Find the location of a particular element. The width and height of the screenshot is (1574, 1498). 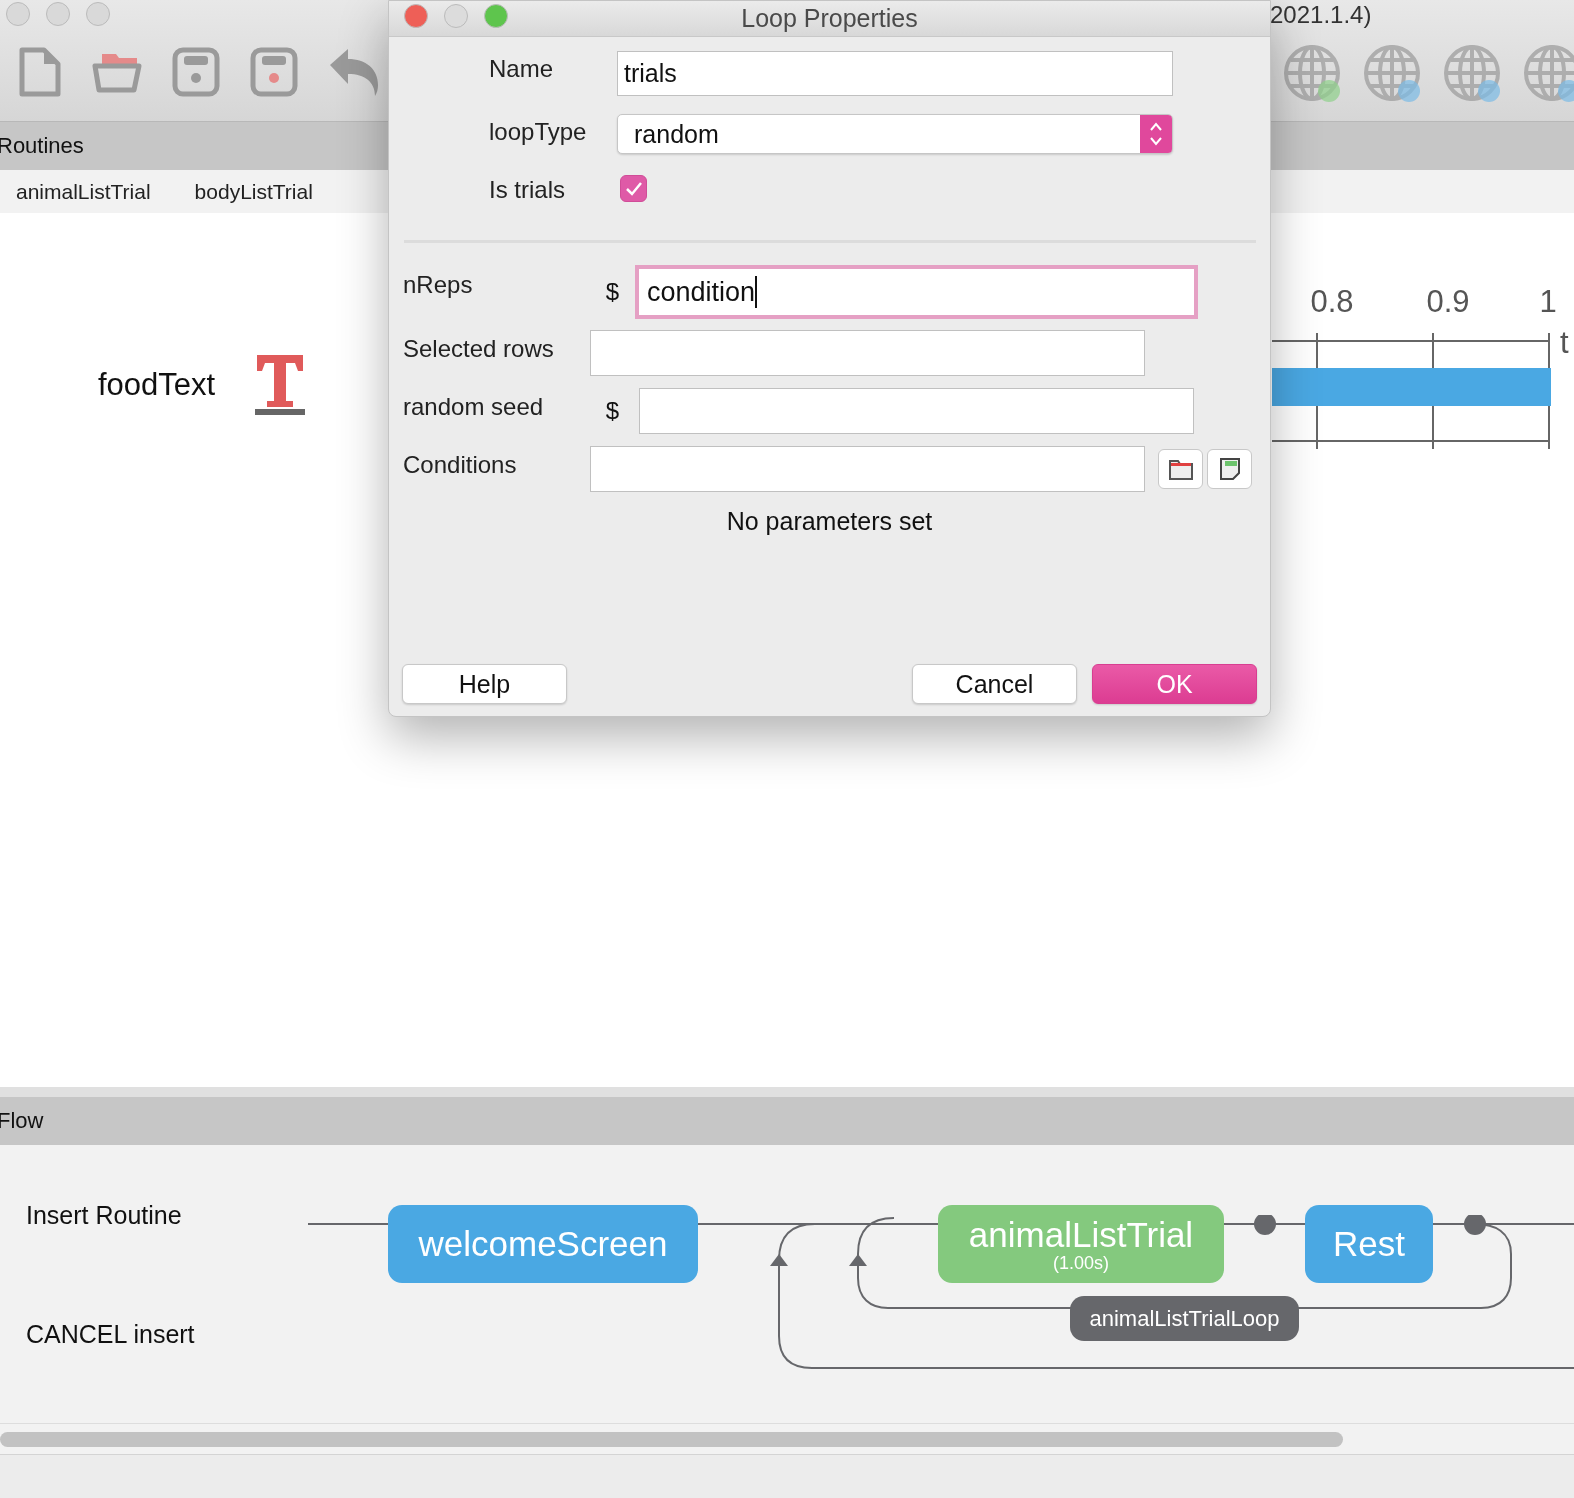

text-component-icon is located at coordinates (280, 384).